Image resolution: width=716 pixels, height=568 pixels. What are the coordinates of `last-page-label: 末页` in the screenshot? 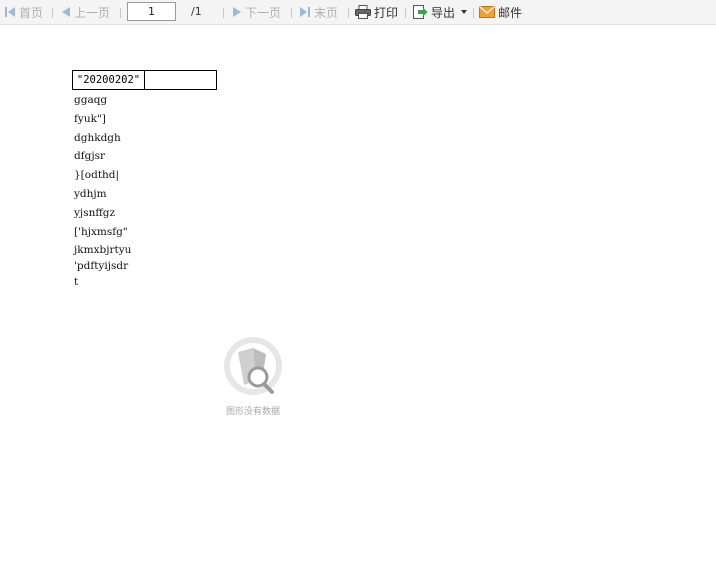 It's located at (326, 12).